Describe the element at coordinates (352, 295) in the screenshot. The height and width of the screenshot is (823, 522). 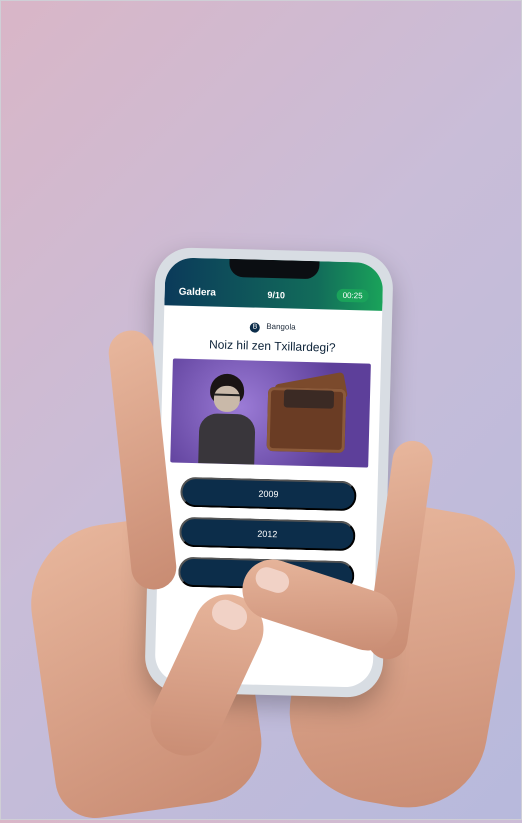
I see `timer-badge: 00:25` at that location.